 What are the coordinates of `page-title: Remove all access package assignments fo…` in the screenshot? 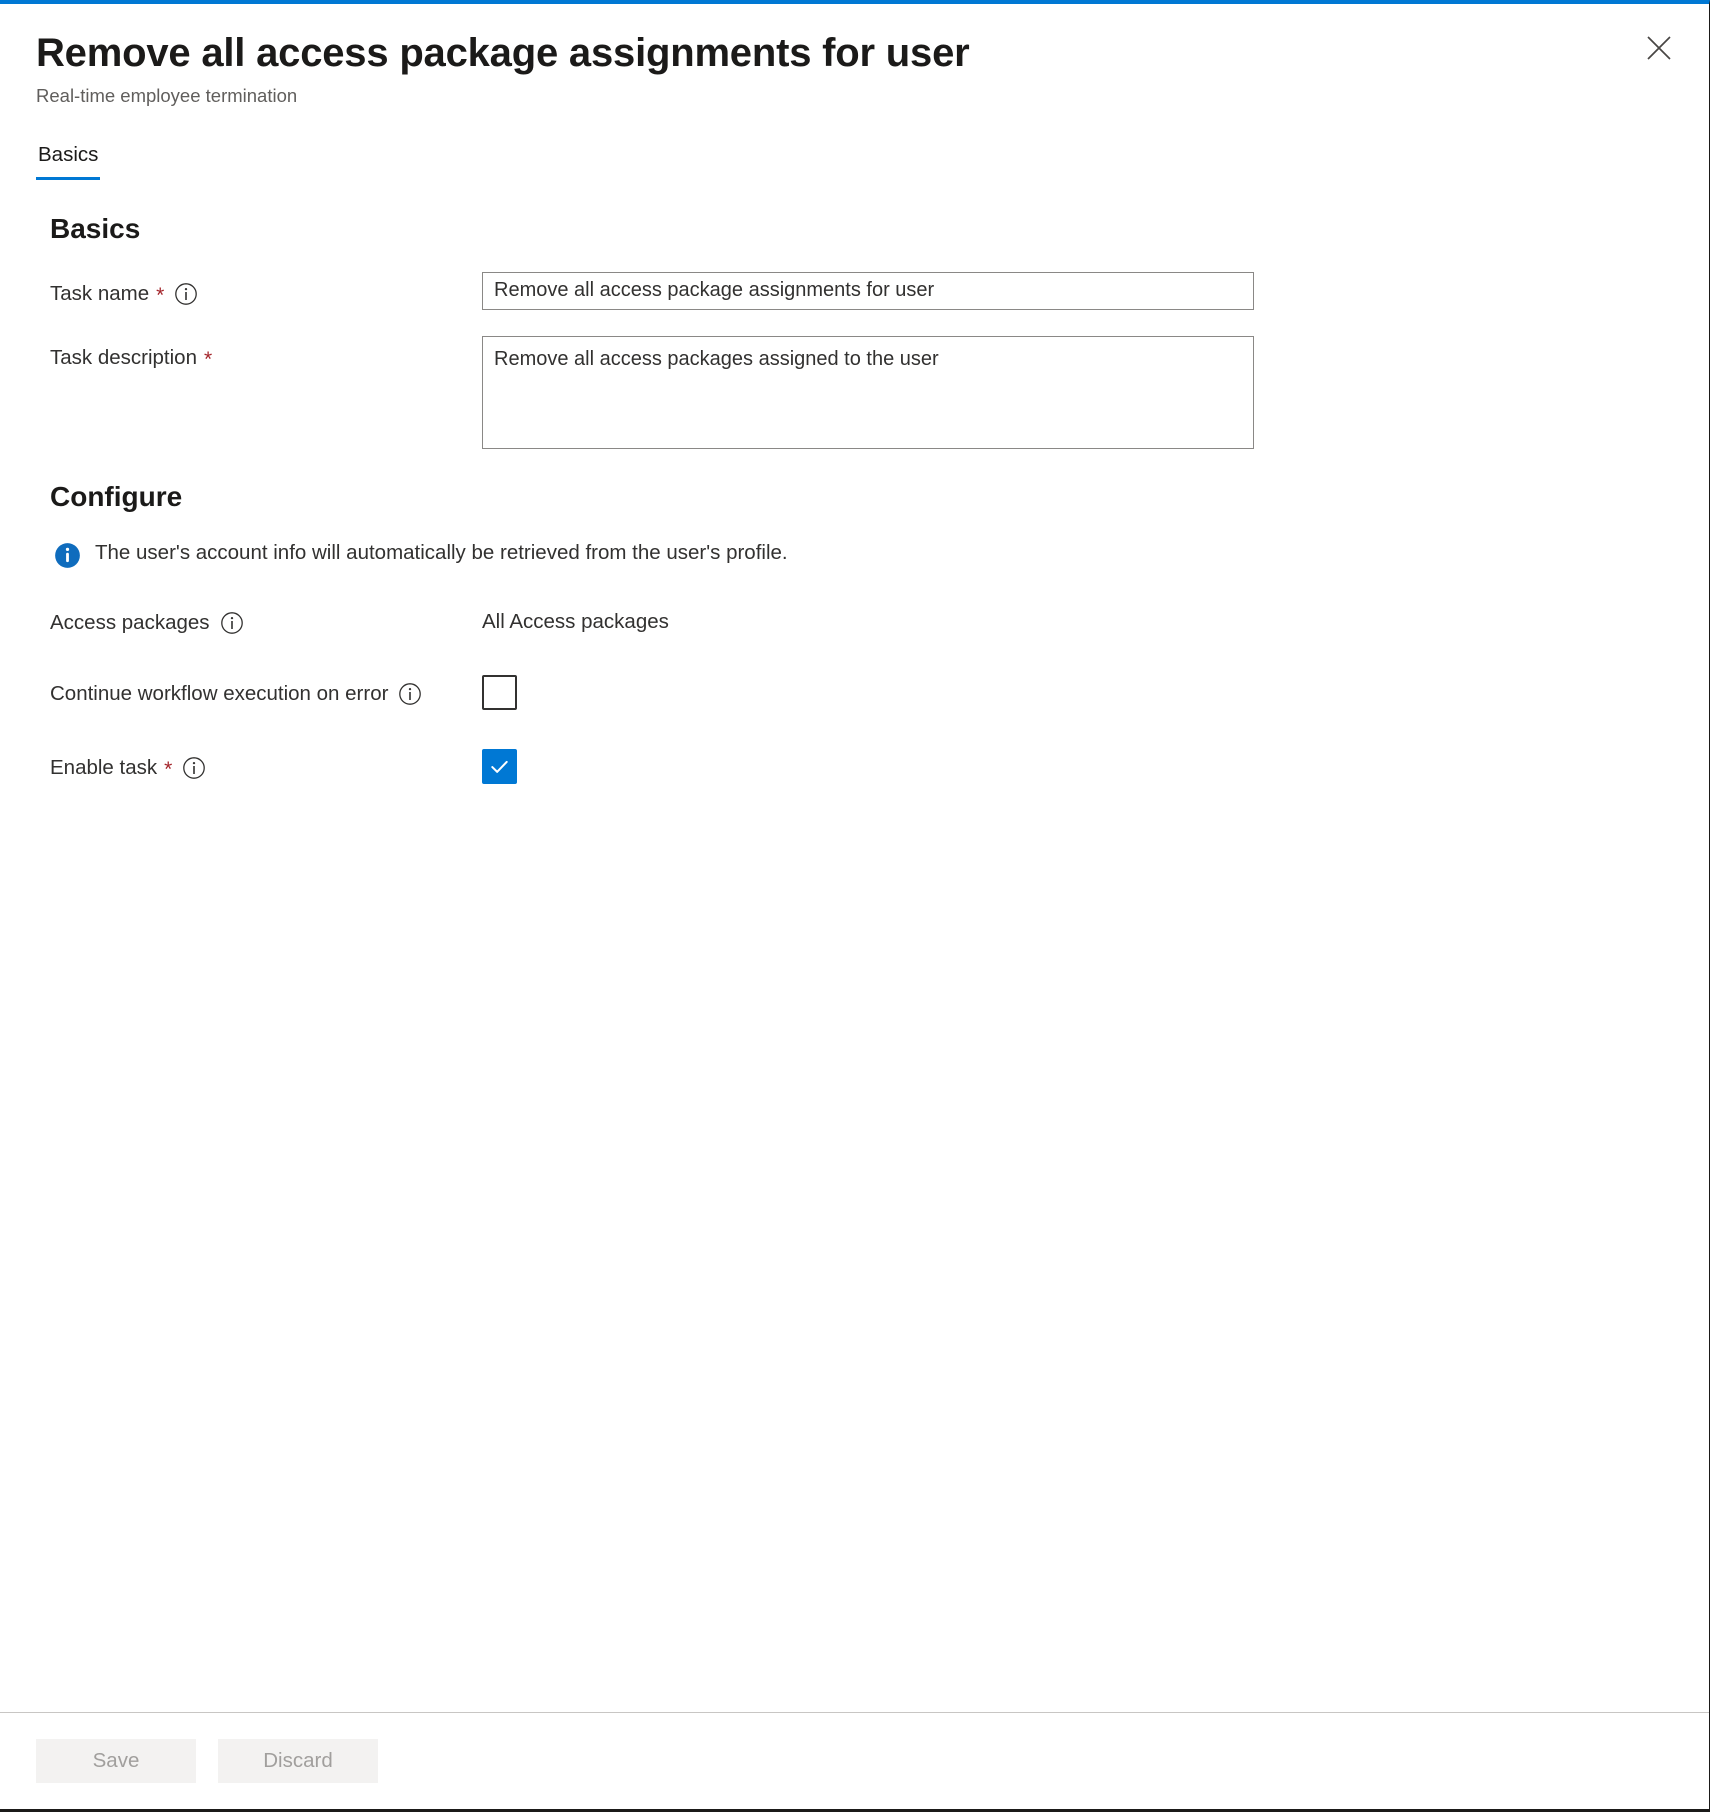 It's located at (503, 53).